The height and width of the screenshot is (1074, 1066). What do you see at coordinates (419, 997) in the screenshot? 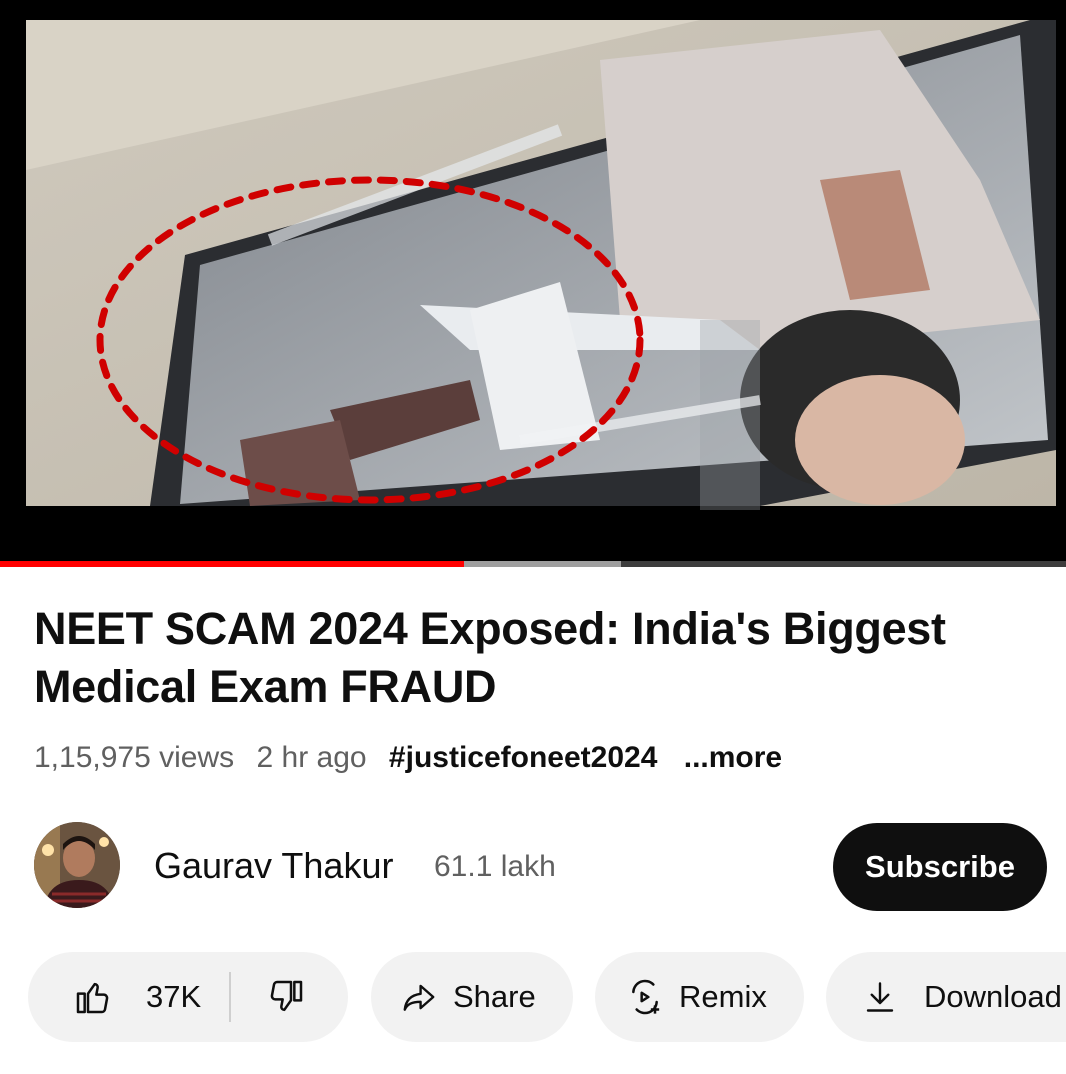
I see `share-arrow-icon` at bounding box center [419, 997].